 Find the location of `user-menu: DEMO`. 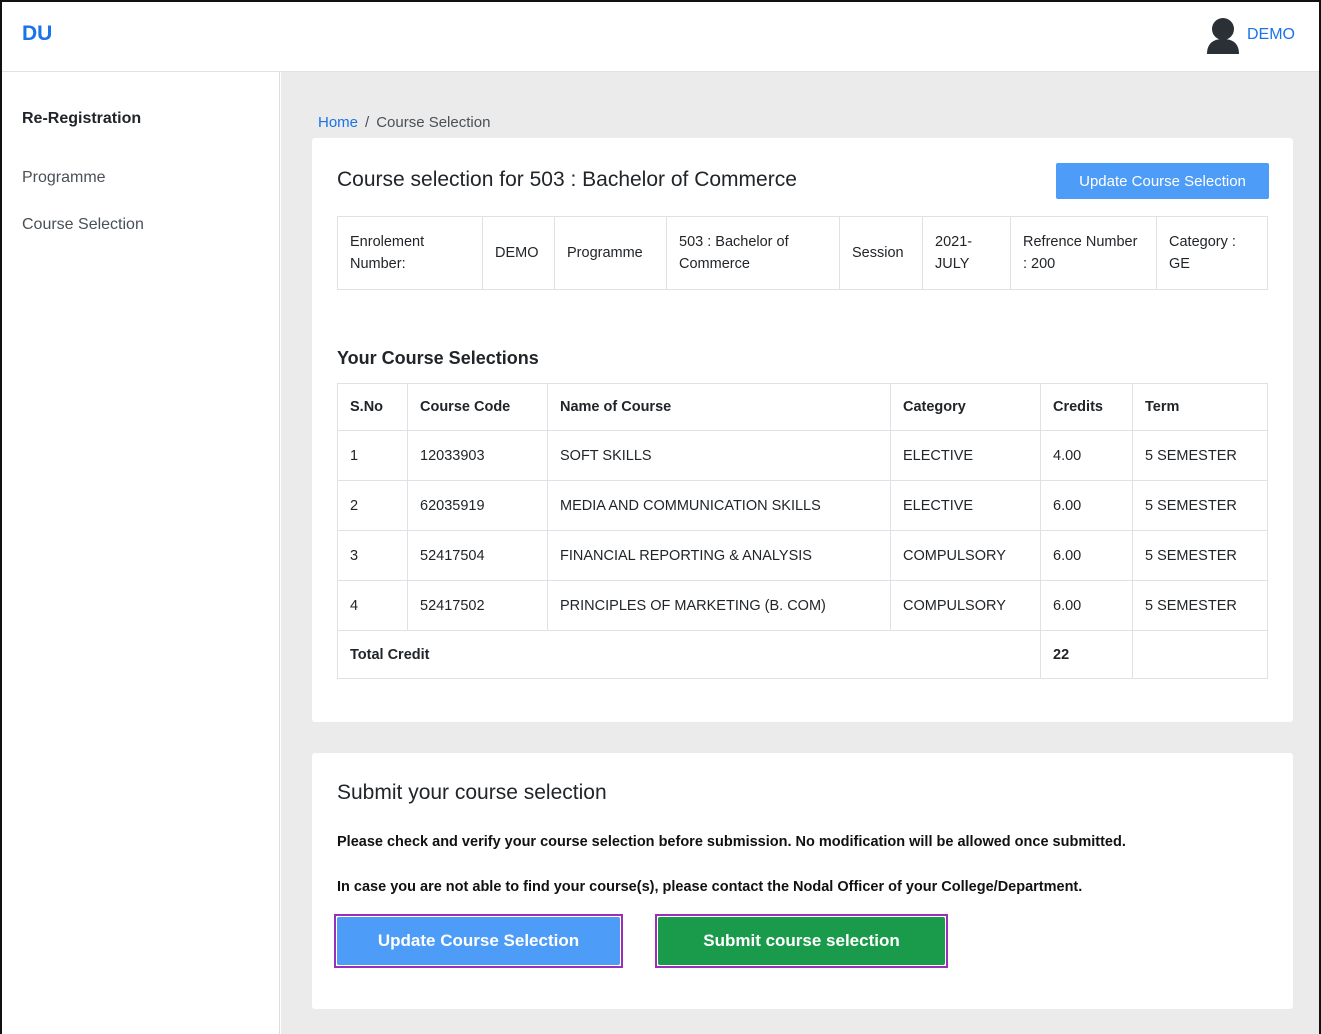

user-menu: DEMO is located at coordinates (1250, 35).